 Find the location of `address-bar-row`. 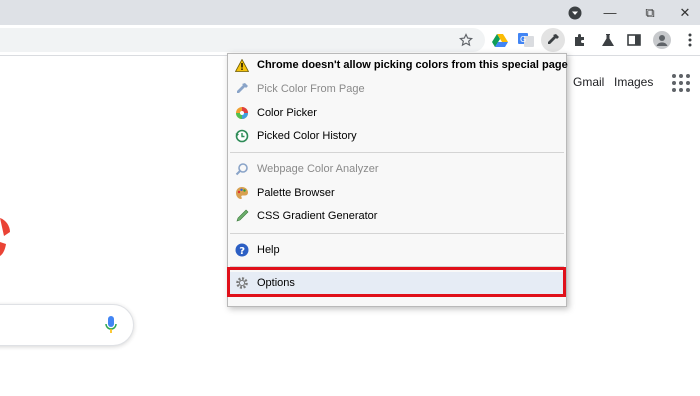

address-bar-row is located at coordinates (350, 40).